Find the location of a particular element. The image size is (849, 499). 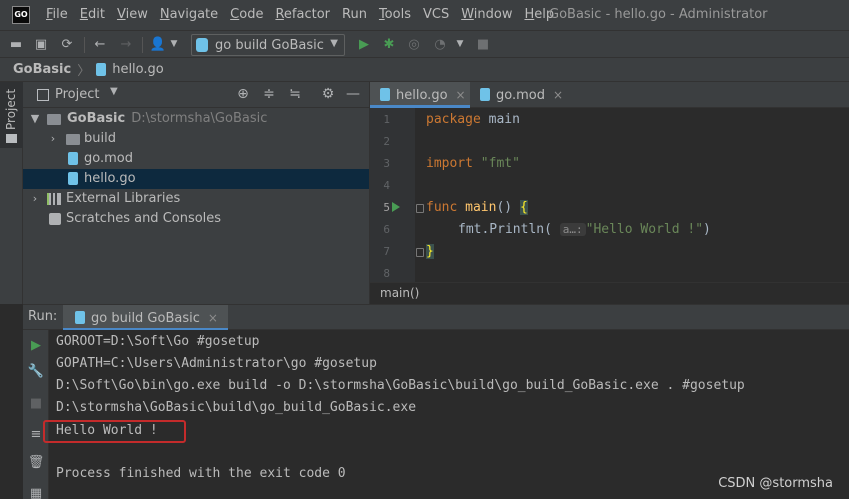

code-line-5: func main() { is located at coordinates (477, 207).